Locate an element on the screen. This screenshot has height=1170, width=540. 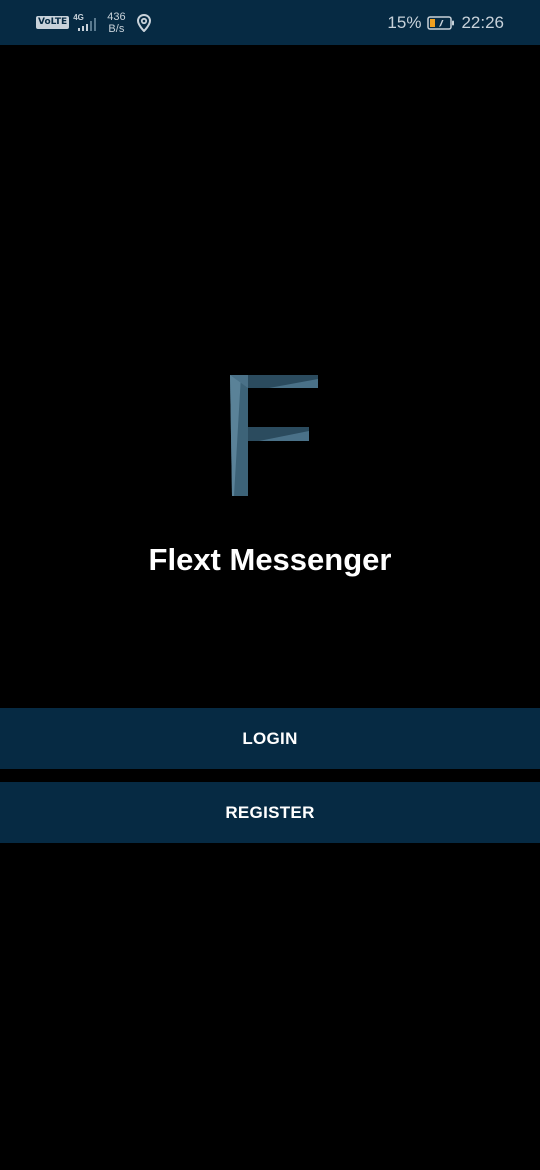
network-speed-unit: B/s is located at coordinates (116, 28).